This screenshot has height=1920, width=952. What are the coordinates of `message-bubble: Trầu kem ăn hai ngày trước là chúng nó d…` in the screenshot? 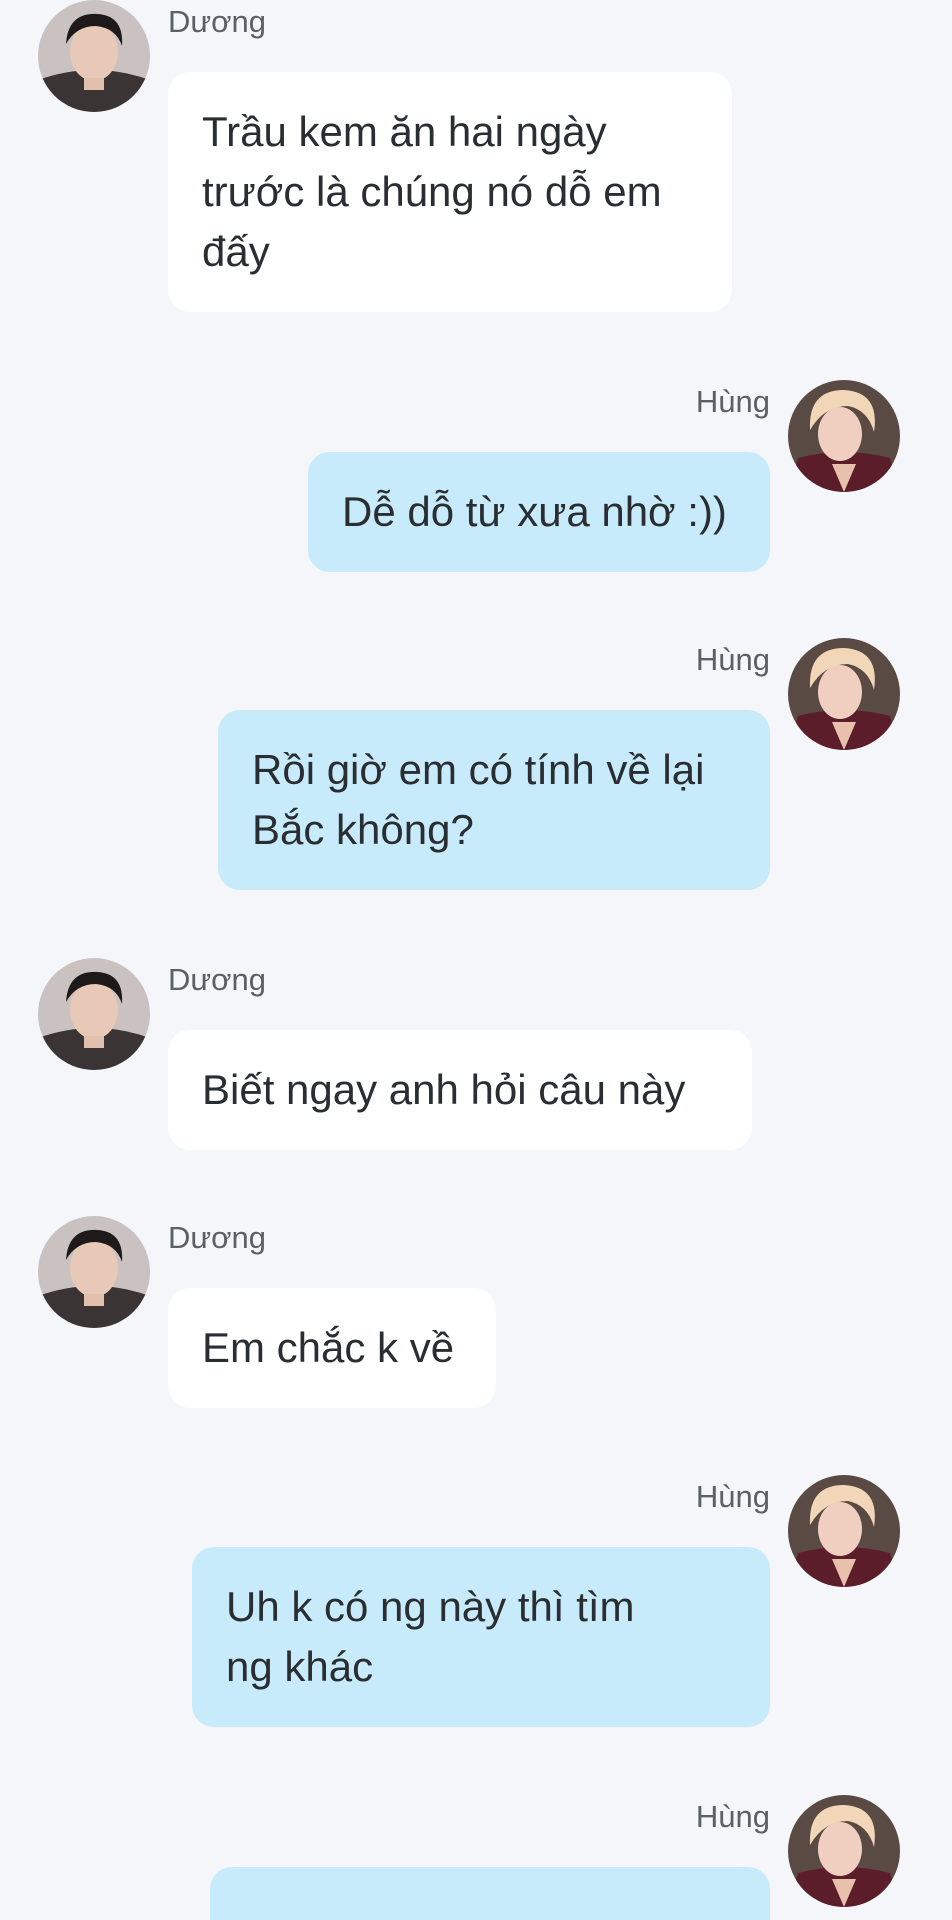 It's located at (450, 192).